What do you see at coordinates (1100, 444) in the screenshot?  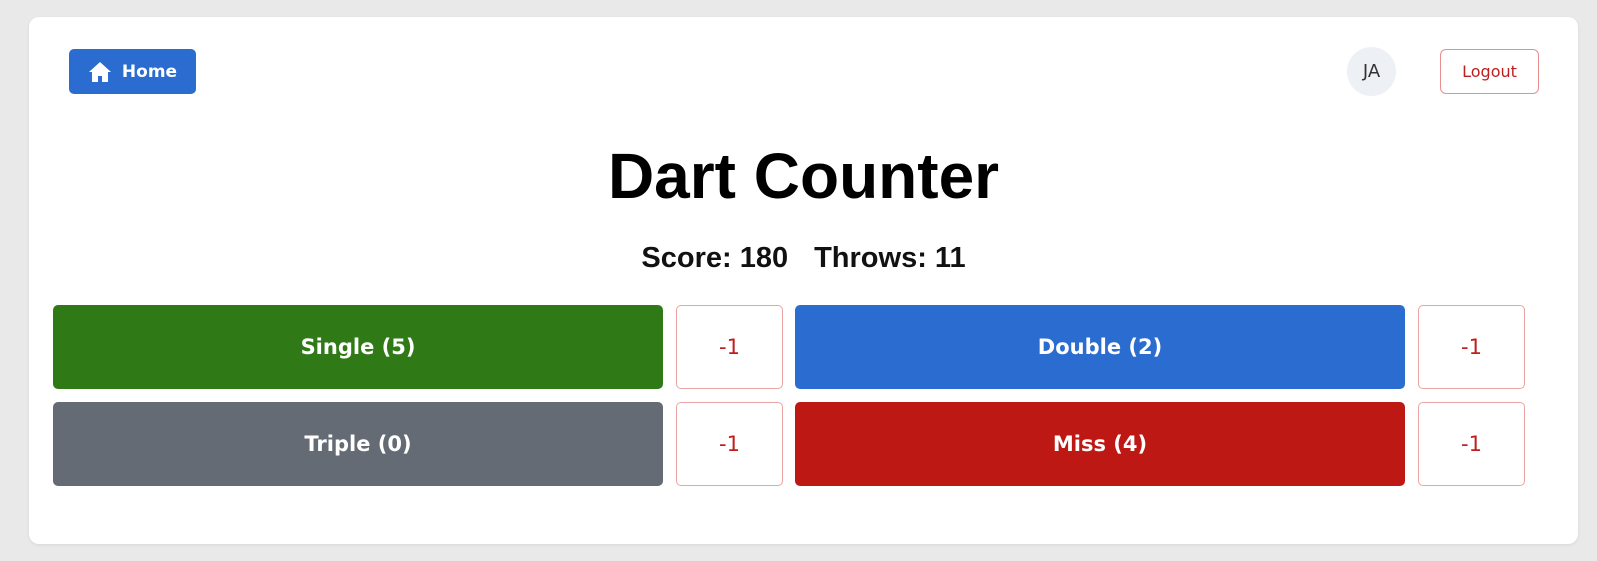 I see `miss-button: Miss (4)` at bounding box center [1100, 444].